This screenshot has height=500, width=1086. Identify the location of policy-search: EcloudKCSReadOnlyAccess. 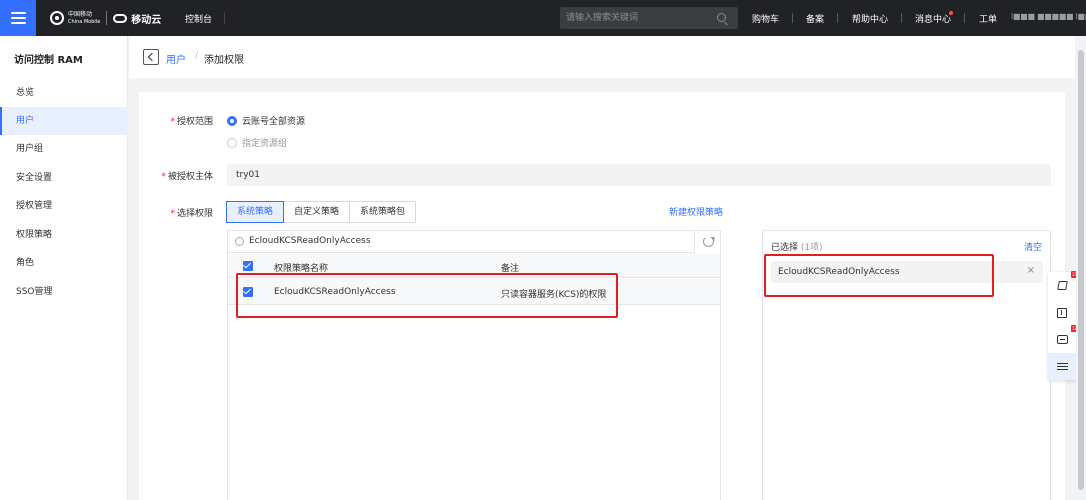
(461, 242).